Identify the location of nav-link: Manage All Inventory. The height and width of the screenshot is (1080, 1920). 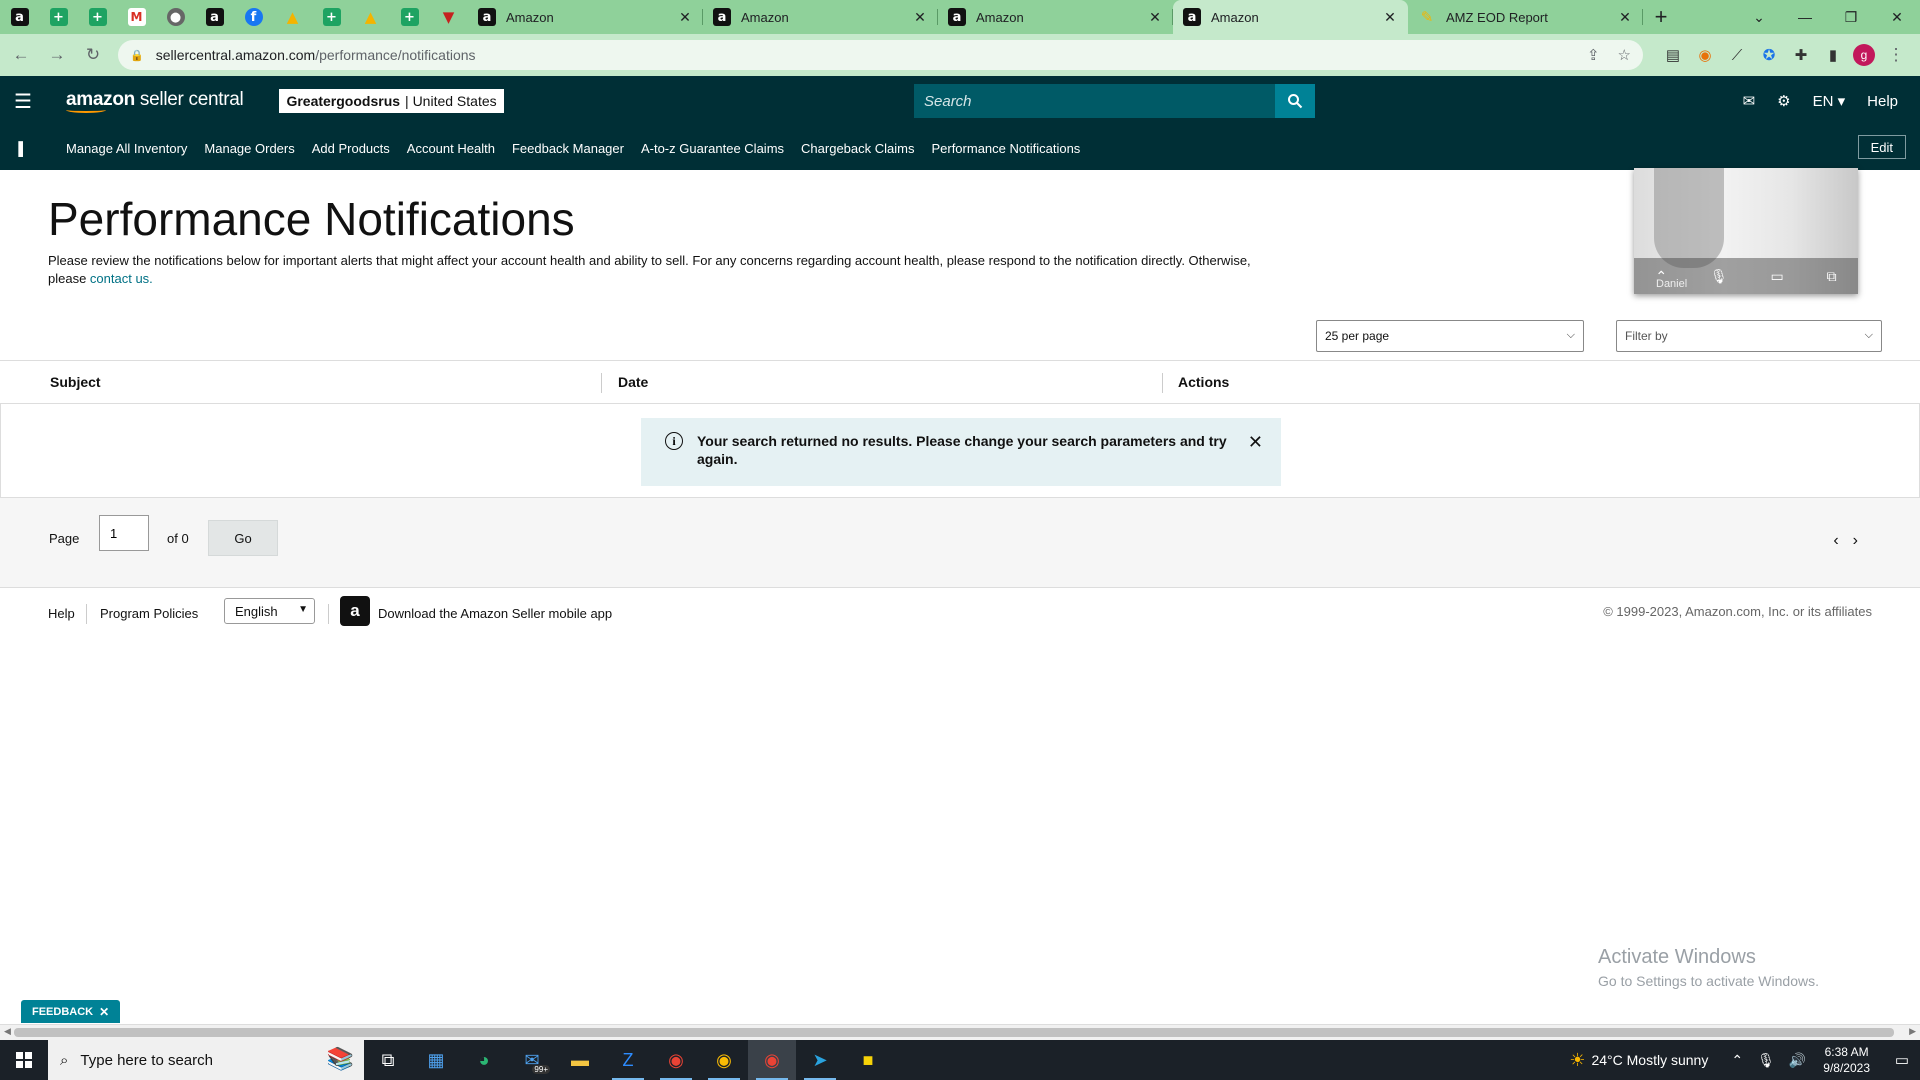
(126, 148).